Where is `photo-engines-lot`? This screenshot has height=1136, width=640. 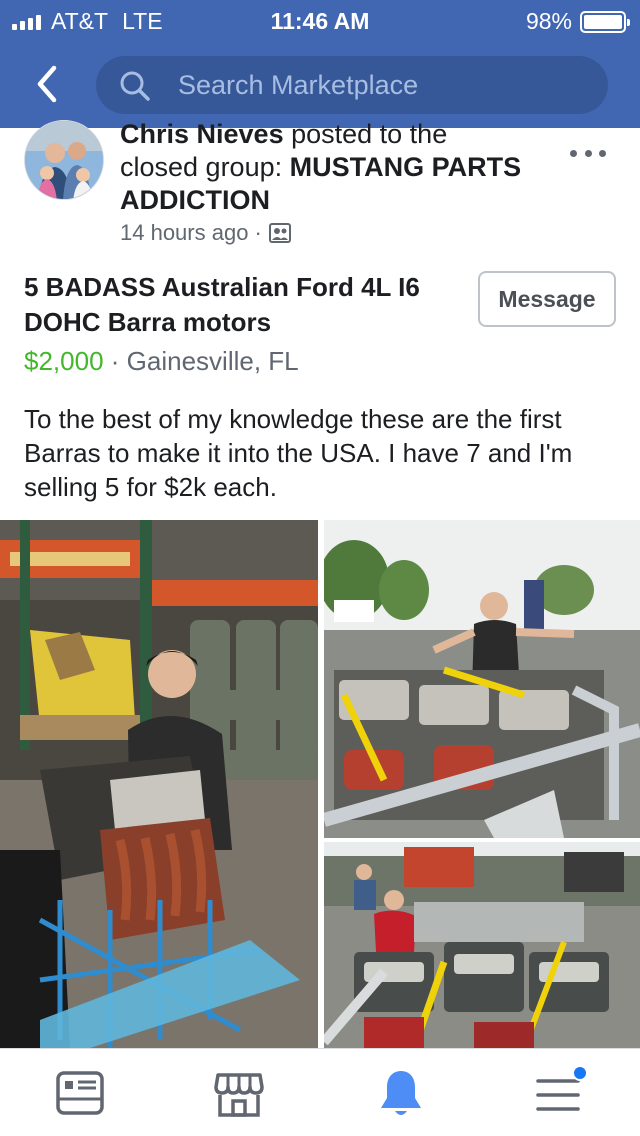 photo-engines-lot is located at coordinates (482, 945).